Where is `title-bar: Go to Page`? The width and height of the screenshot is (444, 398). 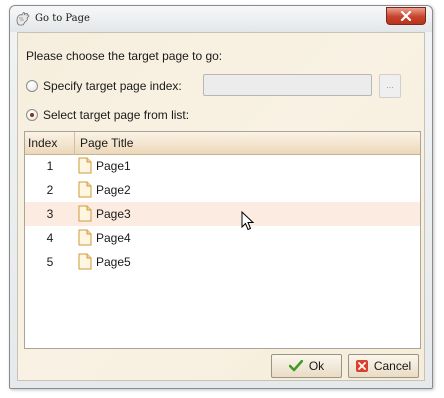 title-bar: Go to Page is located at coordinates (221, 19).